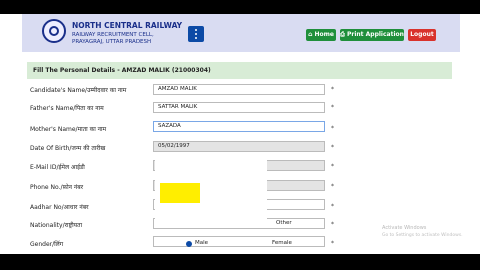 The image size is (480, 270). Describe the element at coordinates (422, 235) in the screenshot. I see `activate-windows-hint: Go to Settings to activate Windows.` at that location.